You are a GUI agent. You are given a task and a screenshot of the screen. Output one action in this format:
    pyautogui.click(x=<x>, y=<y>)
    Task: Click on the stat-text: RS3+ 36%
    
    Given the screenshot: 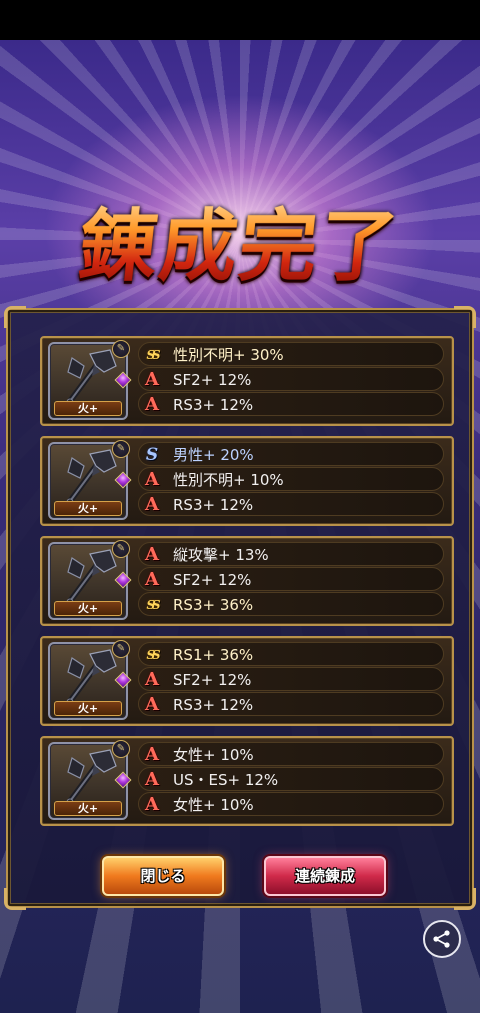 What is the action you would take?
    pyautogui.click(x=213, y=605)
    